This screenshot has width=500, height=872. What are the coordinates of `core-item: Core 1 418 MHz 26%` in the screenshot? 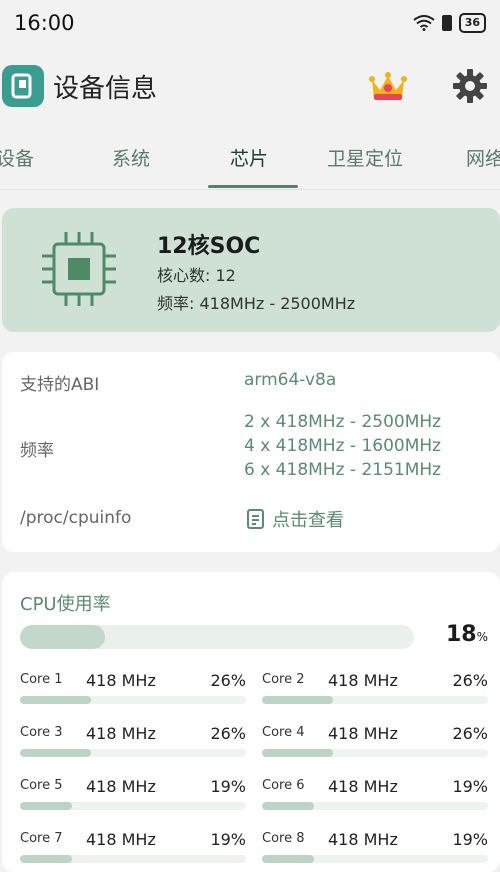 It's located at (133, 691).